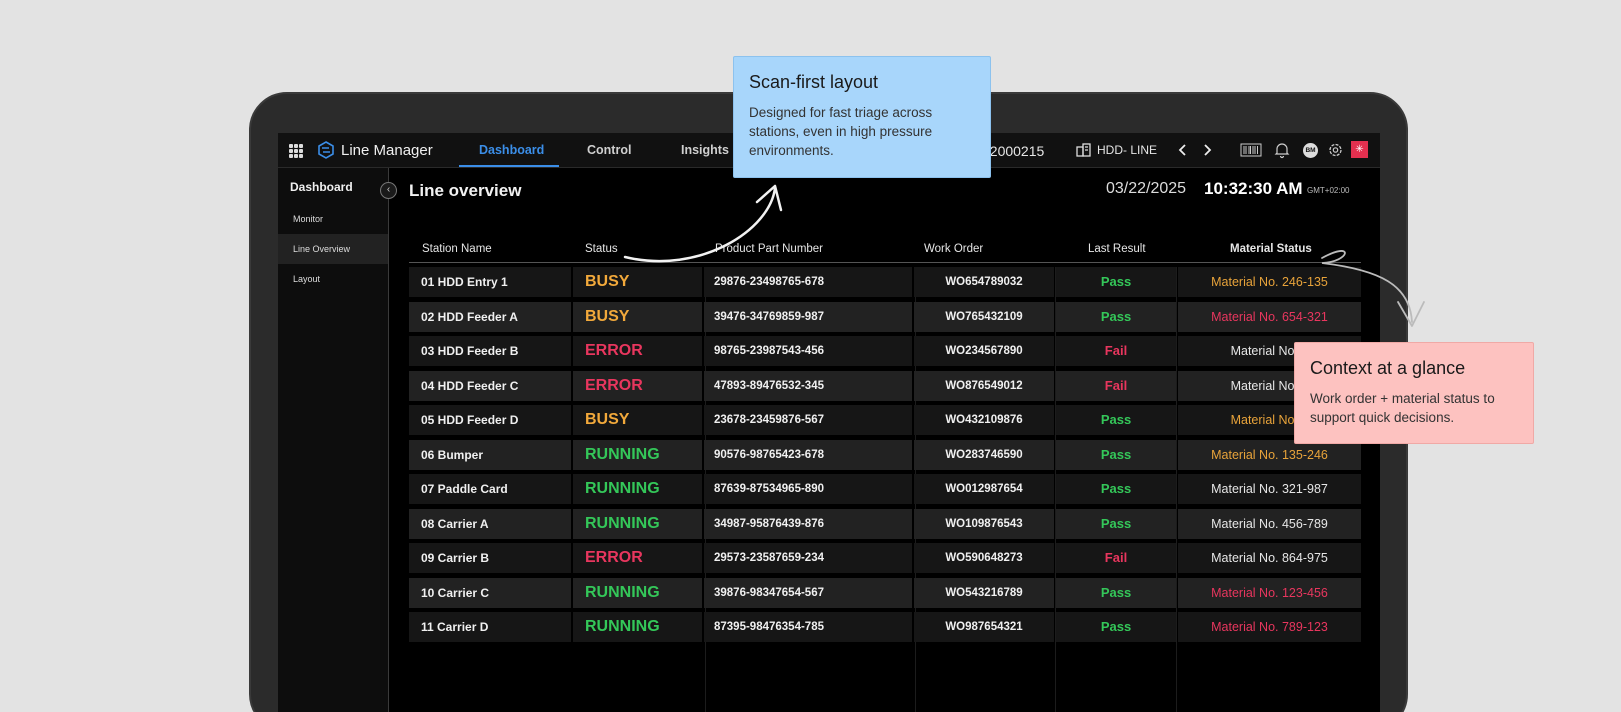 The image size is (1621, 712). Describe the element at coordinates (1388, 368) in the screenshot. I see `context-callout-title: Context at a glance` at that location.